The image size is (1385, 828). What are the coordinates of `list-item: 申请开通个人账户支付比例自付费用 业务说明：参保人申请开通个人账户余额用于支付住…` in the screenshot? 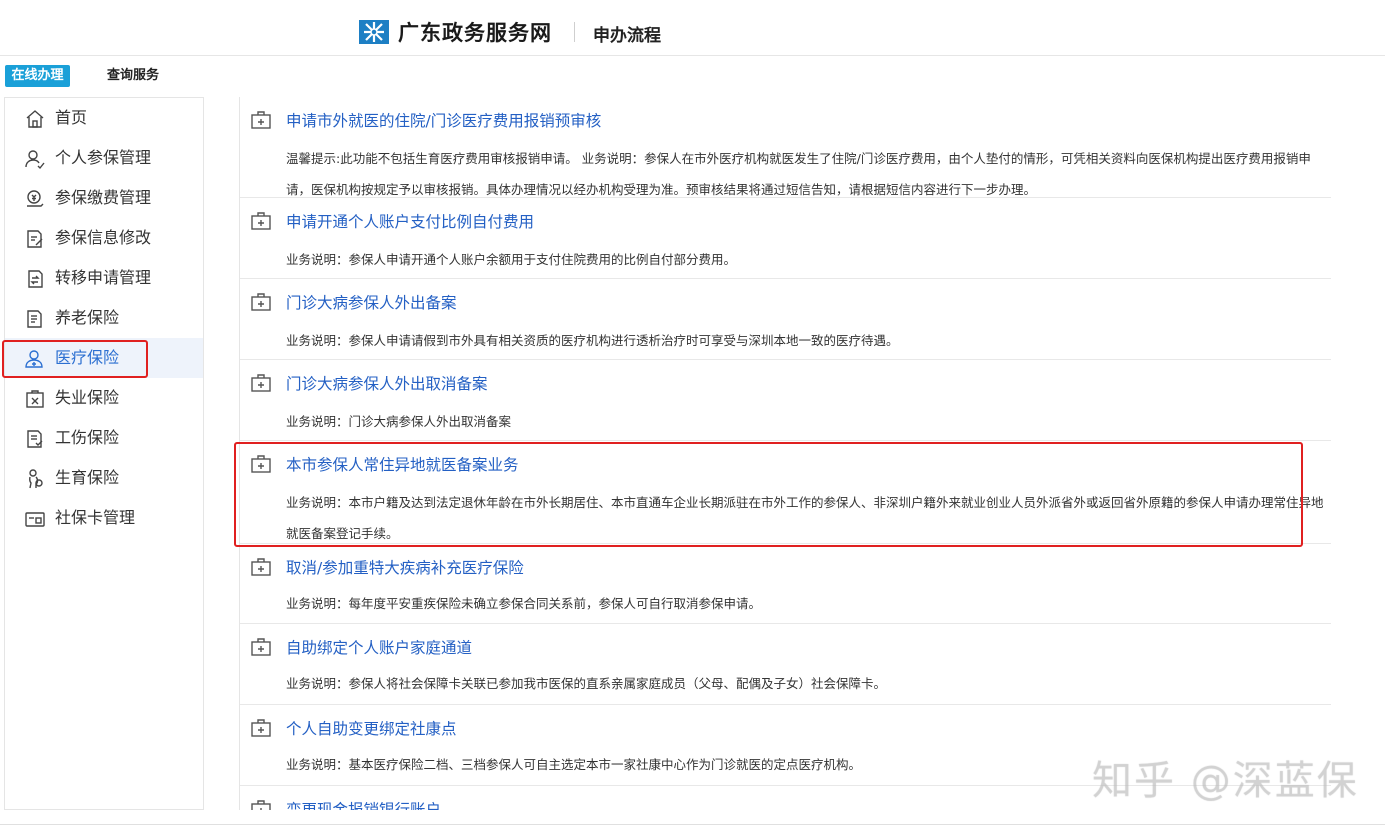 It's located at (785, 238).